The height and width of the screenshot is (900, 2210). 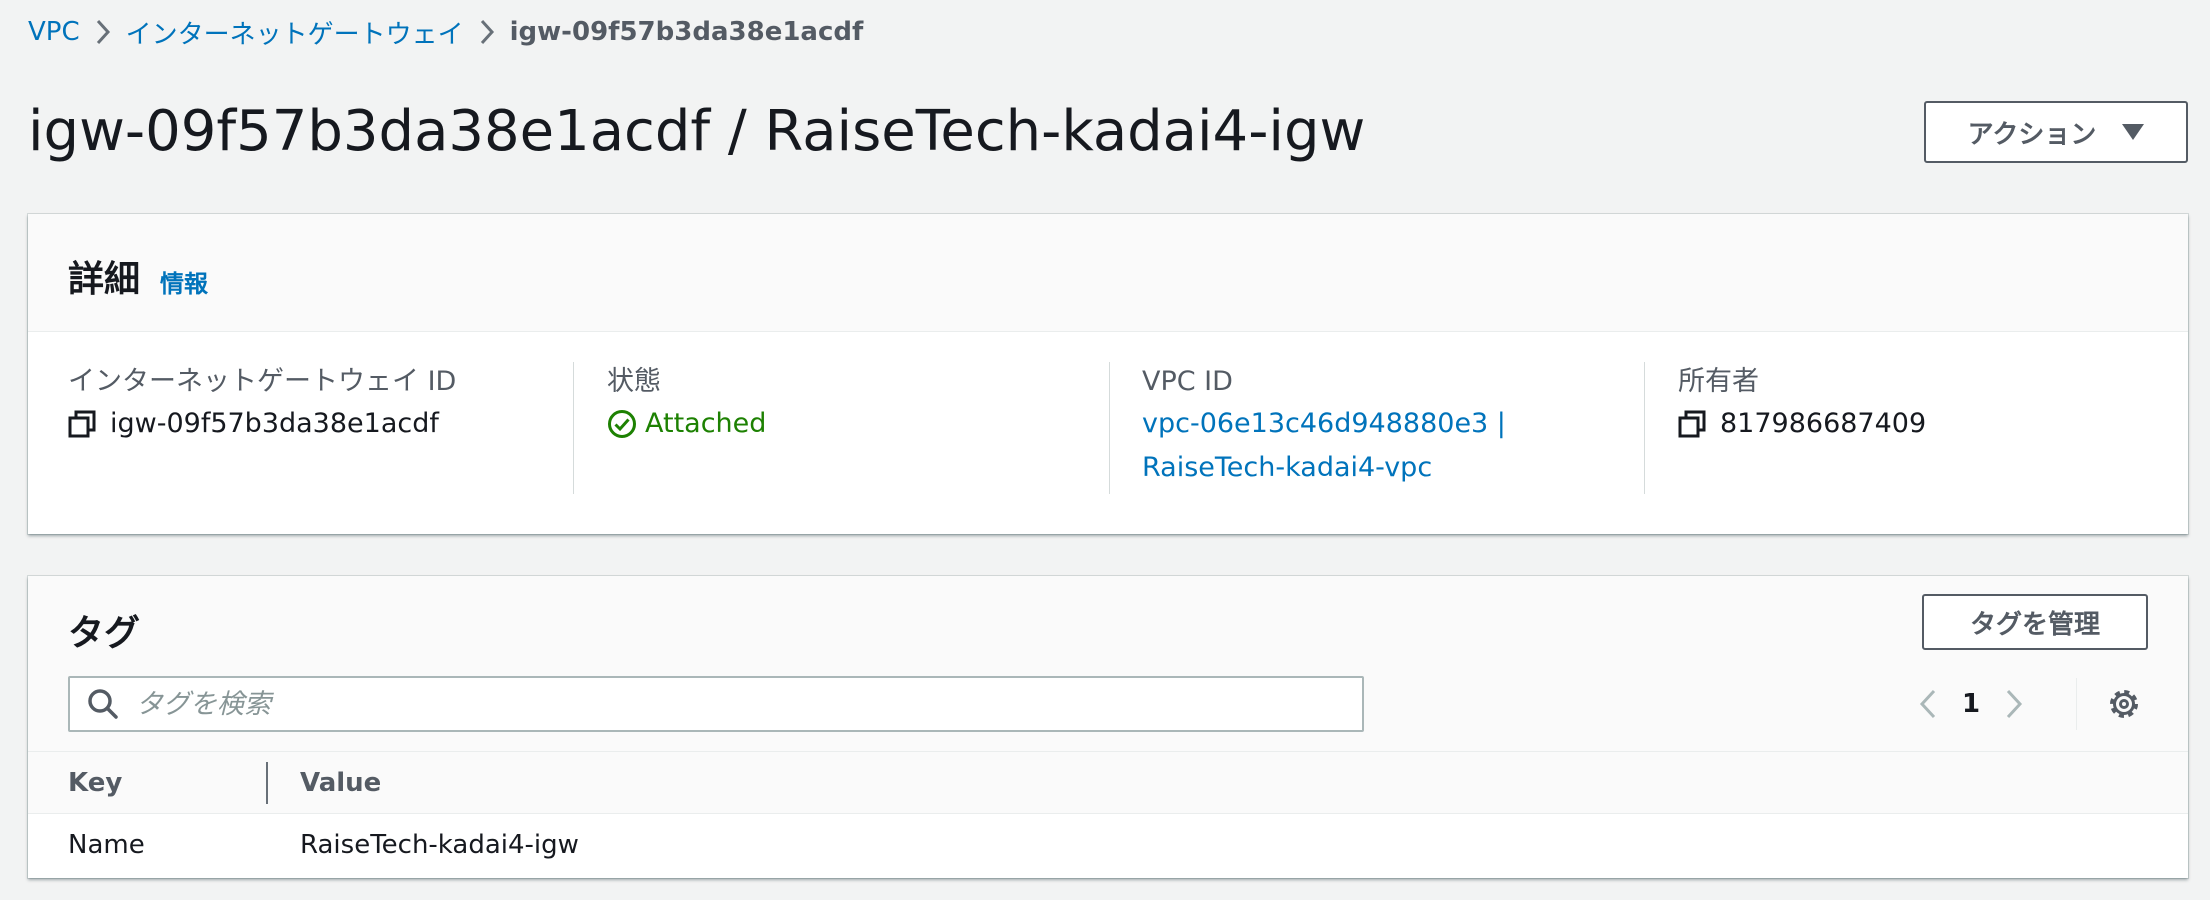 What do you see at coordinates (1187, 381) in the screenshot?
I see `detail-label: VPC ID` at bounding box center [1187, 381].